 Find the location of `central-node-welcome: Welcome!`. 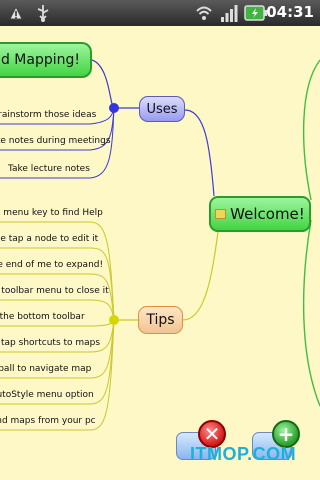

central-node-welcome: Welcome! is located at coordinates (260, 214).